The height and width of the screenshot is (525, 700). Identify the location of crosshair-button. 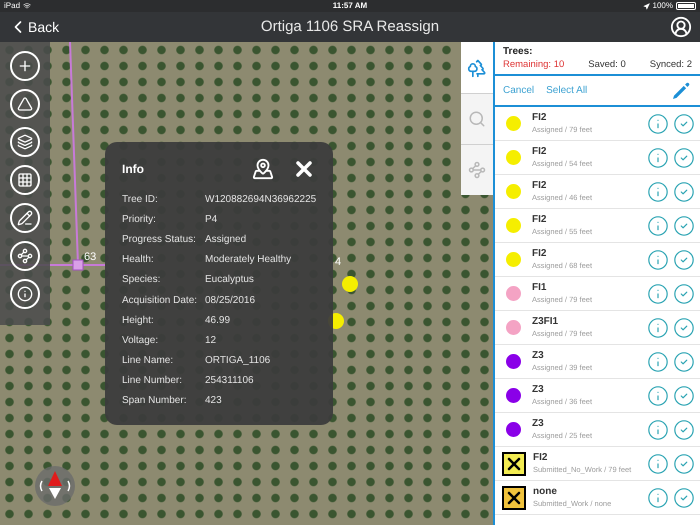
(25, 66).